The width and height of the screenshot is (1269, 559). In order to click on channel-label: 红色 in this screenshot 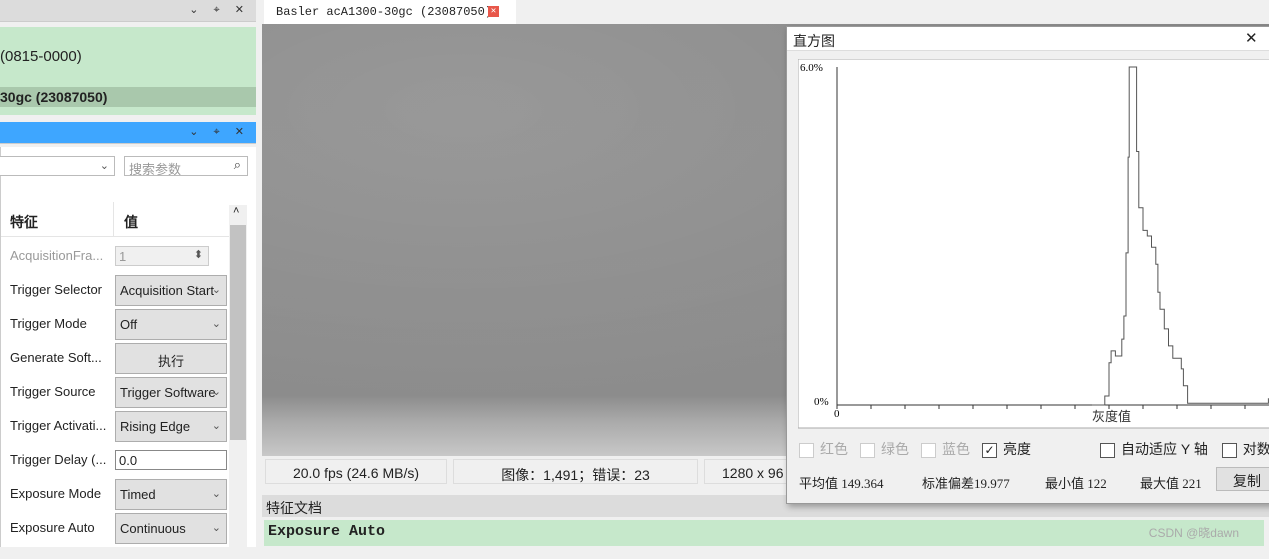, I will do `click(834, 449)`.